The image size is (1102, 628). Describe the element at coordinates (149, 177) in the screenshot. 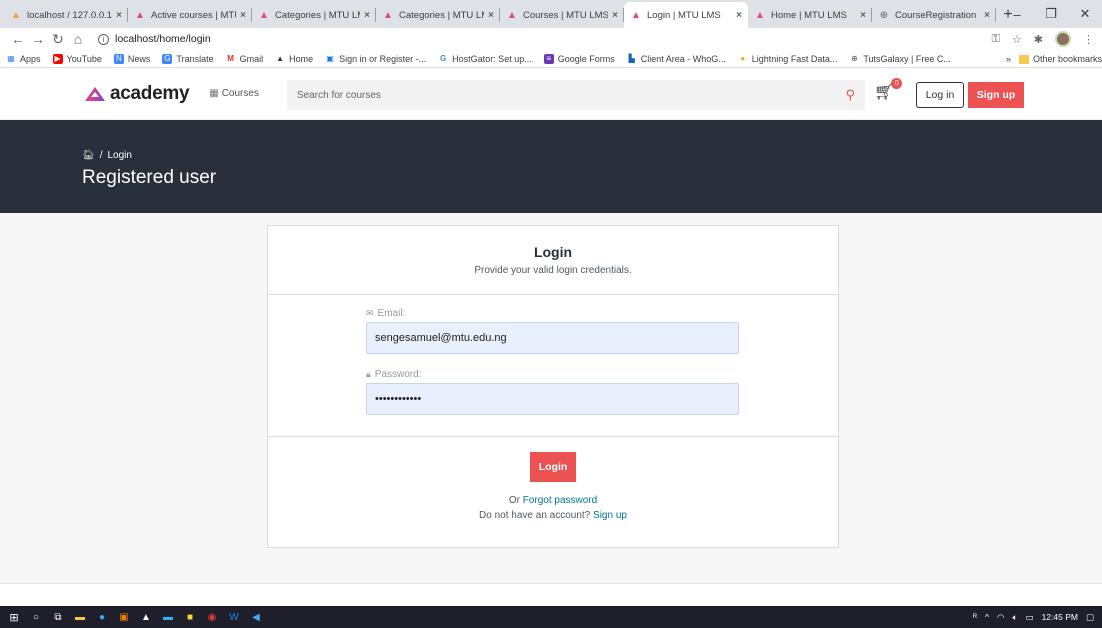

I see `page-title: Registered user` at that location.